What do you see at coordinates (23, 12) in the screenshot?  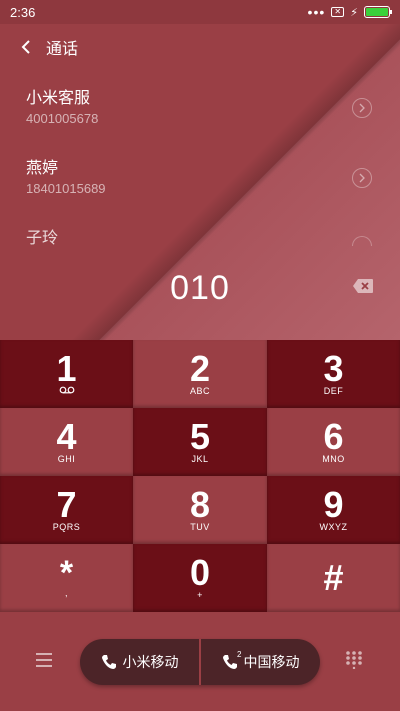 I see `status-time: 2:36` at bounding box center [23, 12].